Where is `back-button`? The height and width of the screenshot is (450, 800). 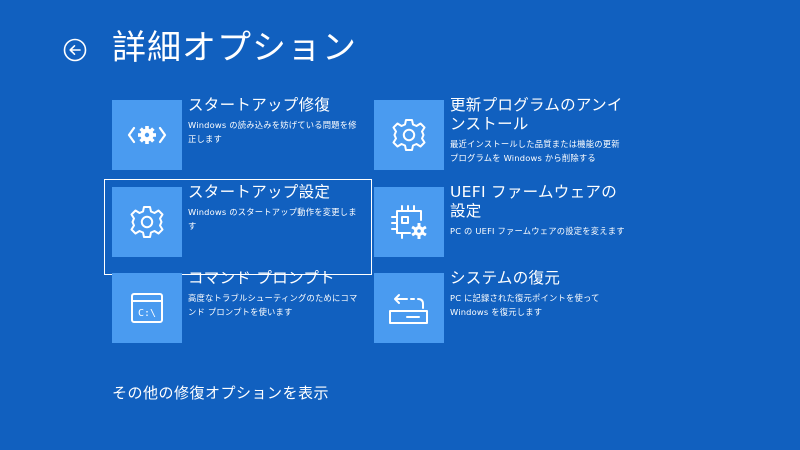
back-button is located at coordinates (75, 50).